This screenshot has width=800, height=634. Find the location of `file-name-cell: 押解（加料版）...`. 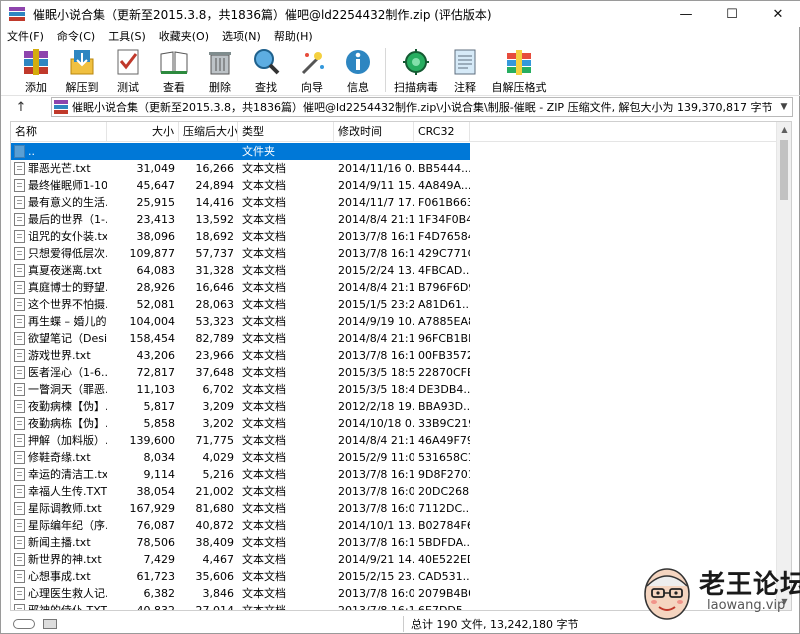

file-name-cell: 押解（加料版）... is located at coordinates (59, 440).